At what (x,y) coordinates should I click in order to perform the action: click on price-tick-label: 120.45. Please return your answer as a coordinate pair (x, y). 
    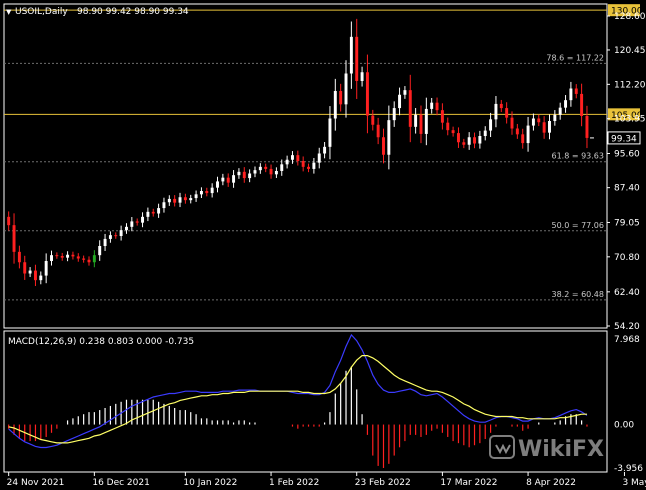
    Looking at the image, I should click on (630, 51).